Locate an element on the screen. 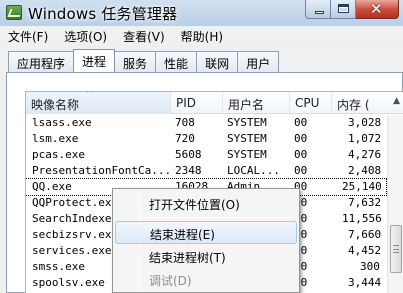 Image resolution: width=403 pixels, height=293 pixels. column-memory: 内存 ( ▲ is located at coordinates (367, 103).